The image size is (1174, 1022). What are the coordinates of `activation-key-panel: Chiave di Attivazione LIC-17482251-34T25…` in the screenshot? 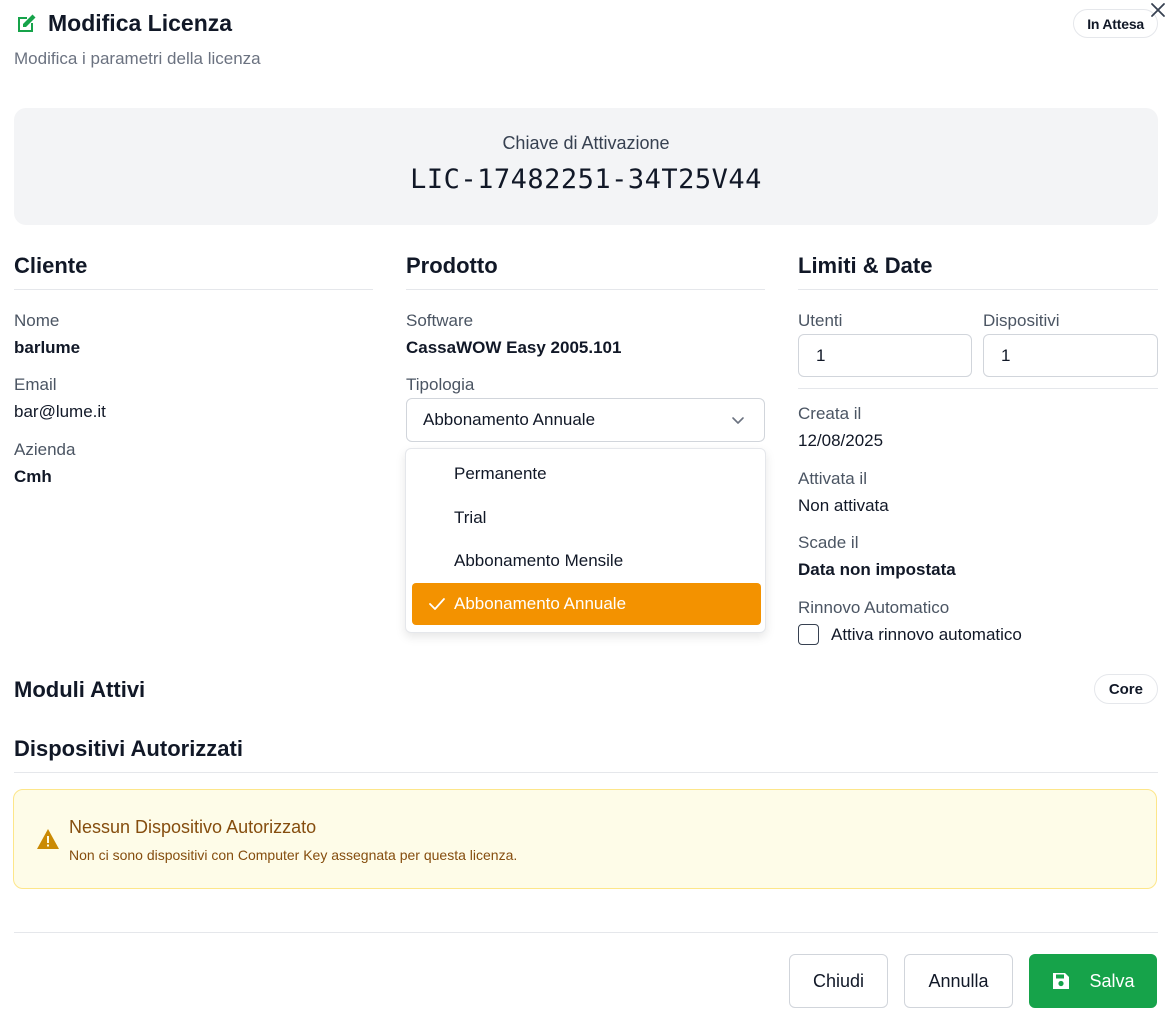 It's located at (586, 166).